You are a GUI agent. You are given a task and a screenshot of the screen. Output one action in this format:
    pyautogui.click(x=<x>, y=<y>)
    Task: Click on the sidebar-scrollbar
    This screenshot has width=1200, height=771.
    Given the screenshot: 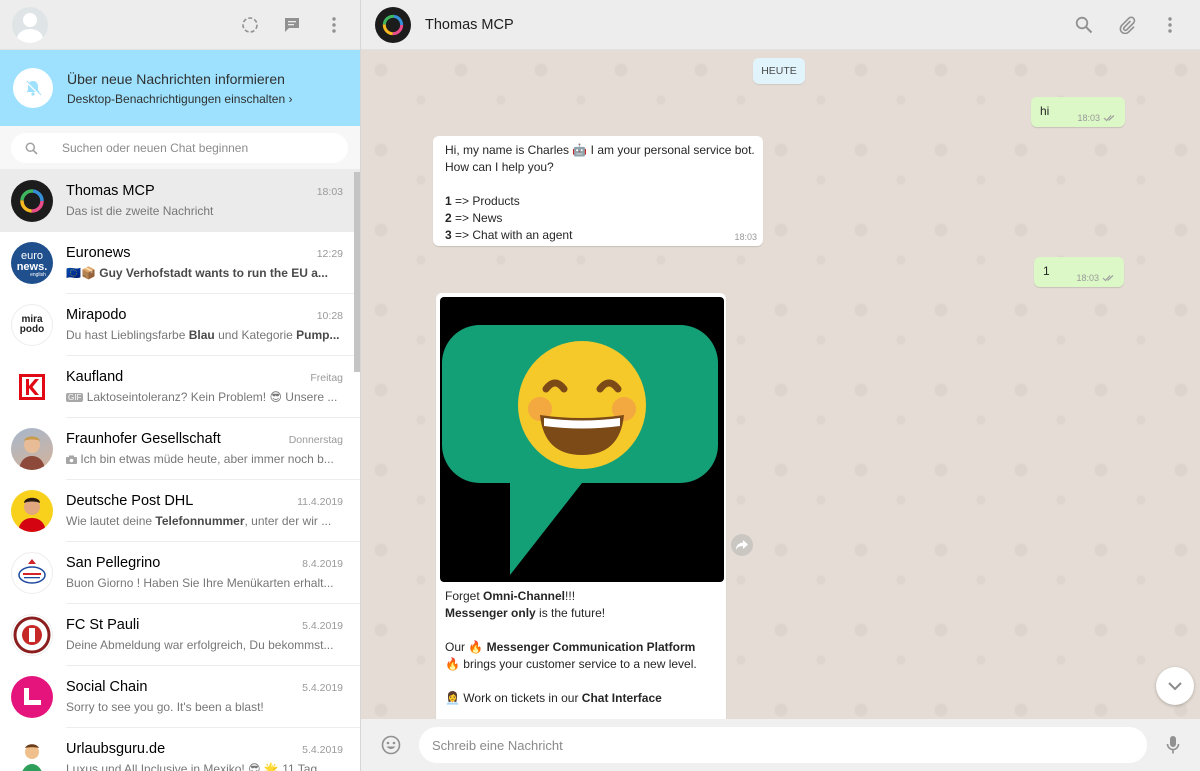 What is the action you would take?
    pyautogui.click(x=357, y=272)
    